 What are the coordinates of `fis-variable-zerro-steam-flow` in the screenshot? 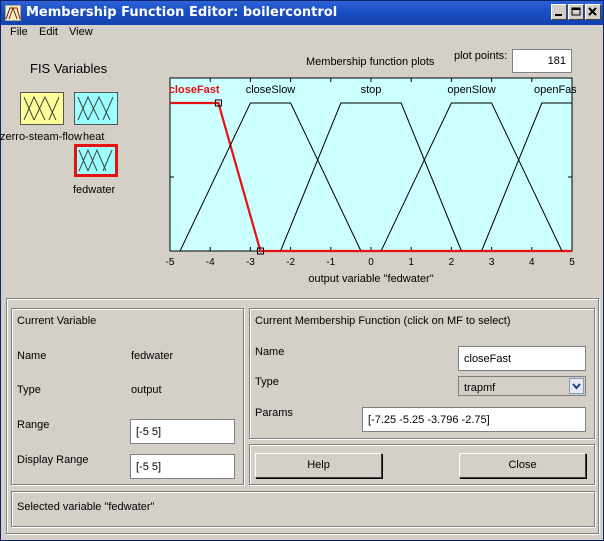 It's located at (42, 108).